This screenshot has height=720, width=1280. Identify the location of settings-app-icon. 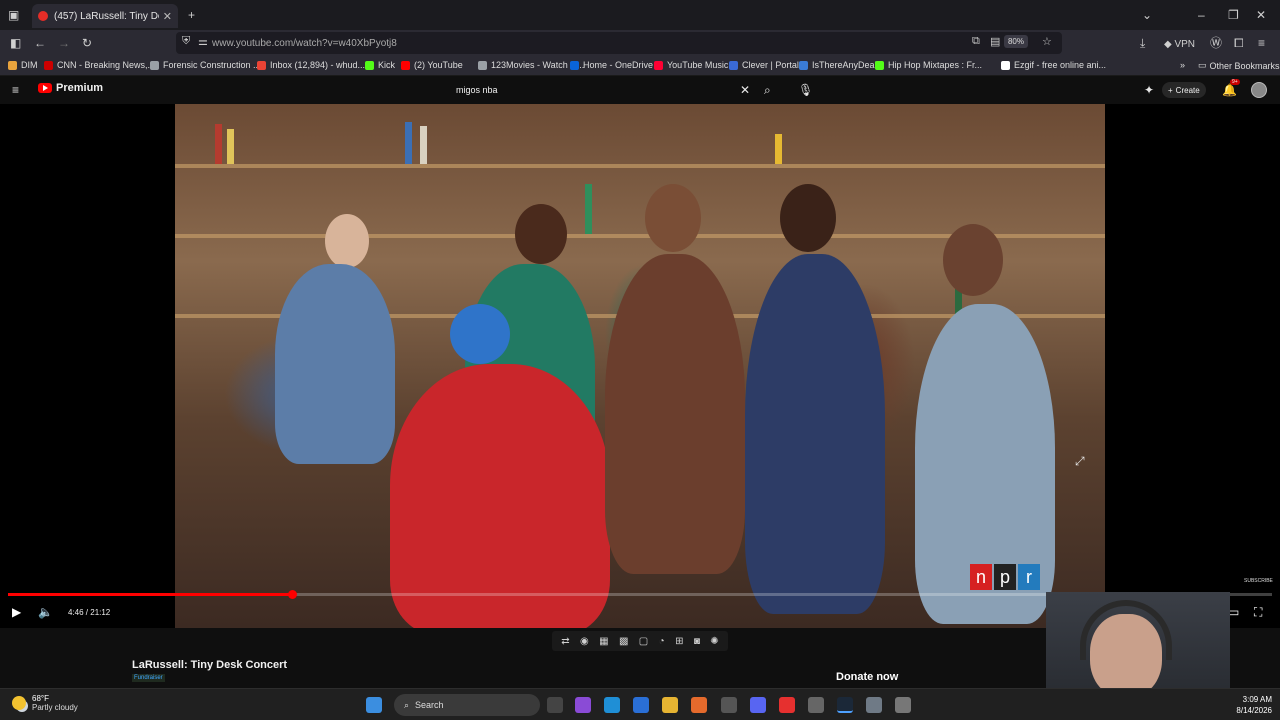
(874, 705).